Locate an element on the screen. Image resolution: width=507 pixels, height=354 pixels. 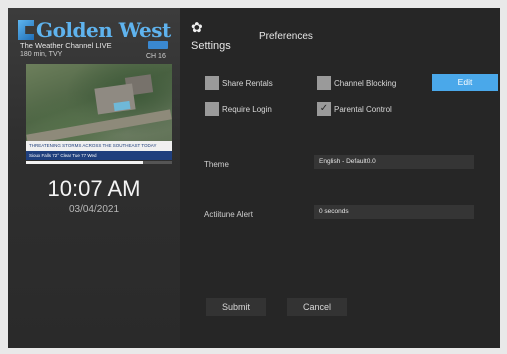
parental-control-label: Parental Control is located at coordinates (363, 109).